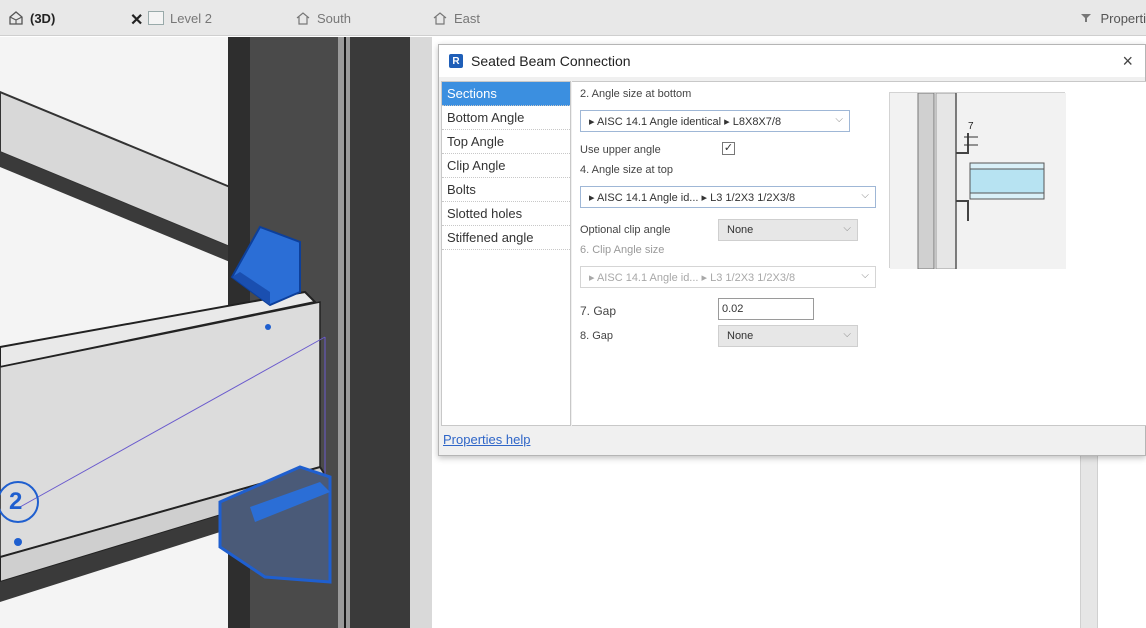 The width and height of the screenshot is (1146, 628). What do you see at coordinates (1123, 18) in the screenshot?
I see `properties-label: Properti` at bounding box center [1123, 18].